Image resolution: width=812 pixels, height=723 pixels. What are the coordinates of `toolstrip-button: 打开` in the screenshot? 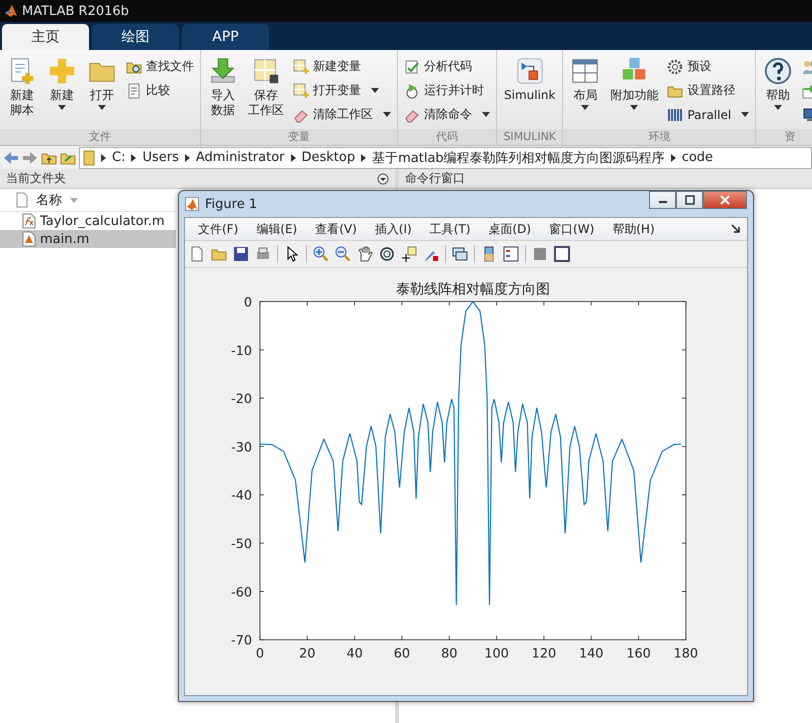 It's located at (102, 83).